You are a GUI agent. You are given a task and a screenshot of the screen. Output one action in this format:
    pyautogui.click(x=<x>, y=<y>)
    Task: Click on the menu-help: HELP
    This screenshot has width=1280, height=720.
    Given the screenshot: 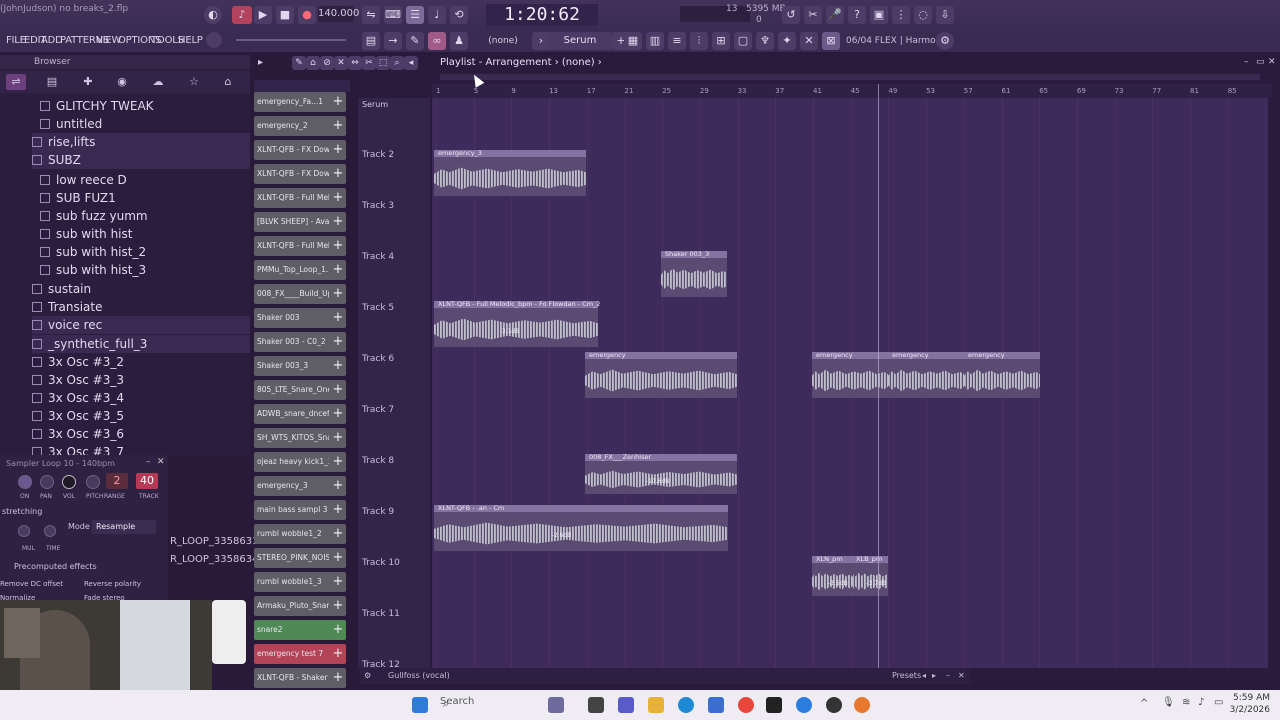 What is the action you would take?
    pyautogui.click(x=190, y=40)
    